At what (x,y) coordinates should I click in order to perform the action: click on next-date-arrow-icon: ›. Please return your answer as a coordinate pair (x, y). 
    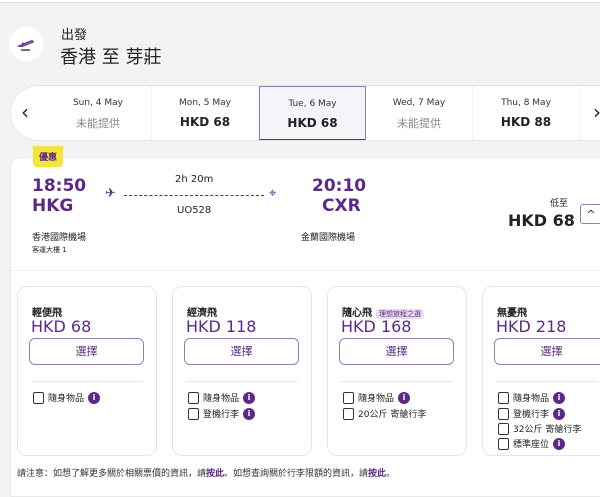
    Looking at the image, I should click on (596, 112).